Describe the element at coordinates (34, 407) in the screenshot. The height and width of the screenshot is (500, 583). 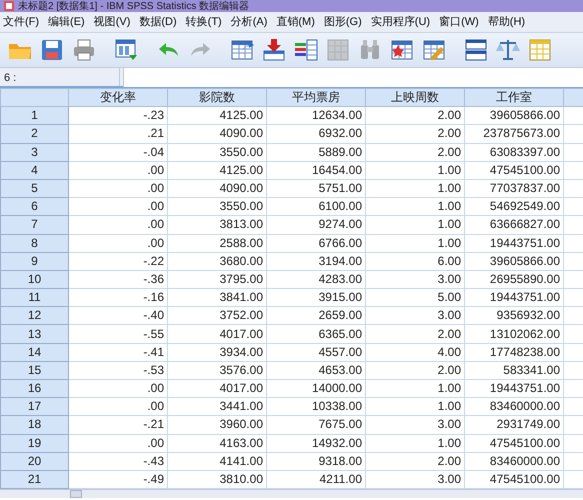
I see `row-header: 17` at that location.